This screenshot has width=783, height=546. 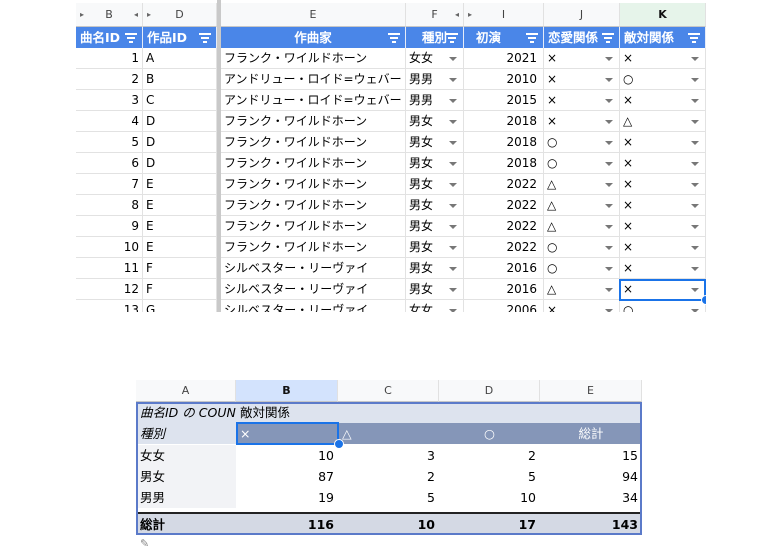 I want to click on pivot-total-grand: 143, so click(x=591, y=522).